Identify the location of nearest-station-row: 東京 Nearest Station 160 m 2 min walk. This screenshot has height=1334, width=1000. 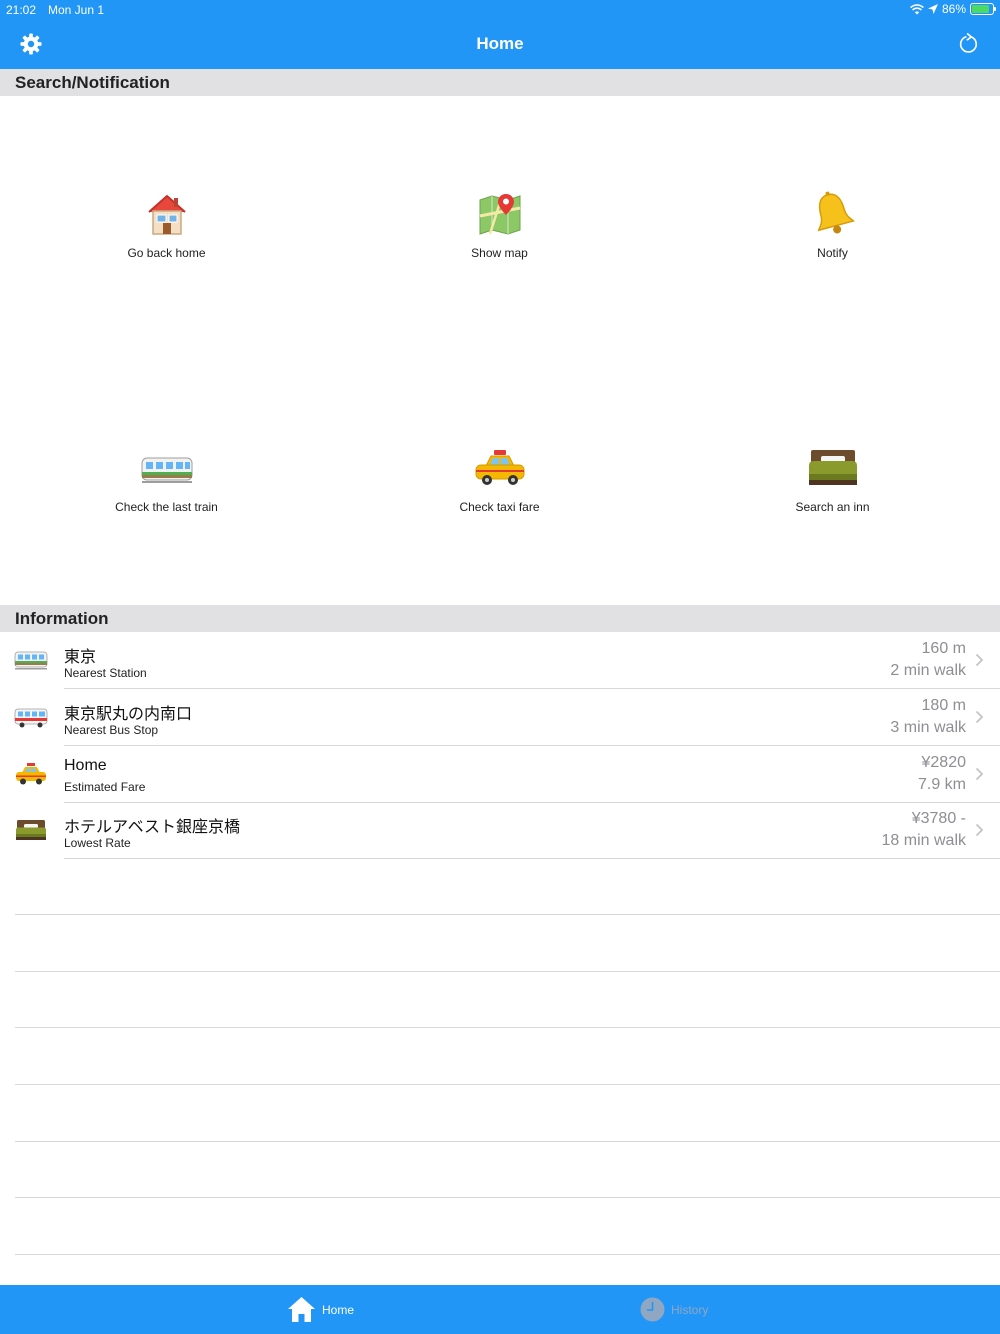
(500, 660).